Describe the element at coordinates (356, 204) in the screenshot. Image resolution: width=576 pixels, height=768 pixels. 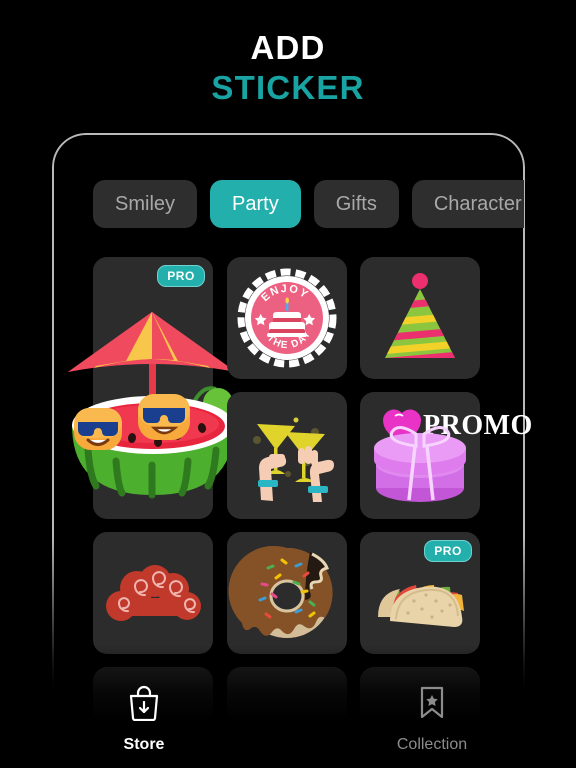
I see `tab-gifts: Gifts` at that location.